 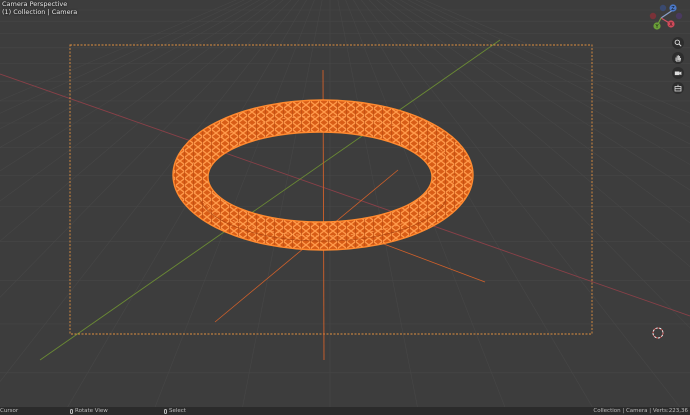 I want to click on zoom-button, so click(x=678, y=43).